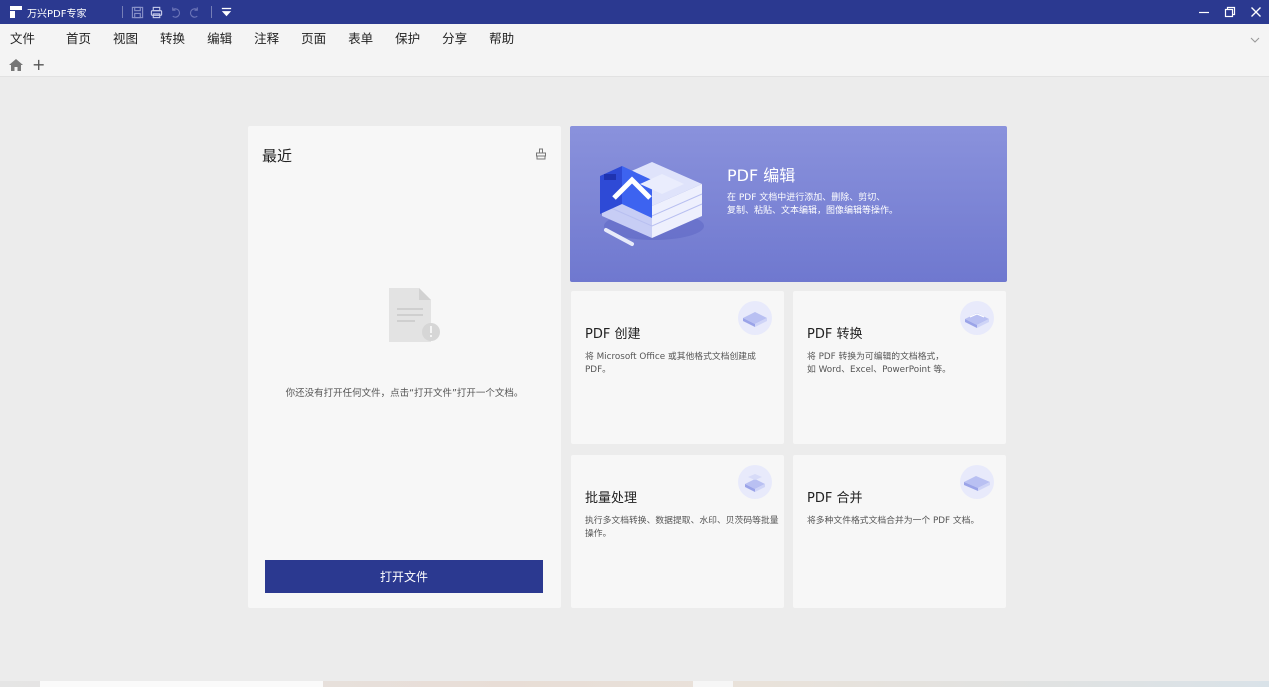  What do you see at coordinates (652, 204) in the screenshot?
I see `pdf-edit-illustration-icon` at bounding box center [652, 204].